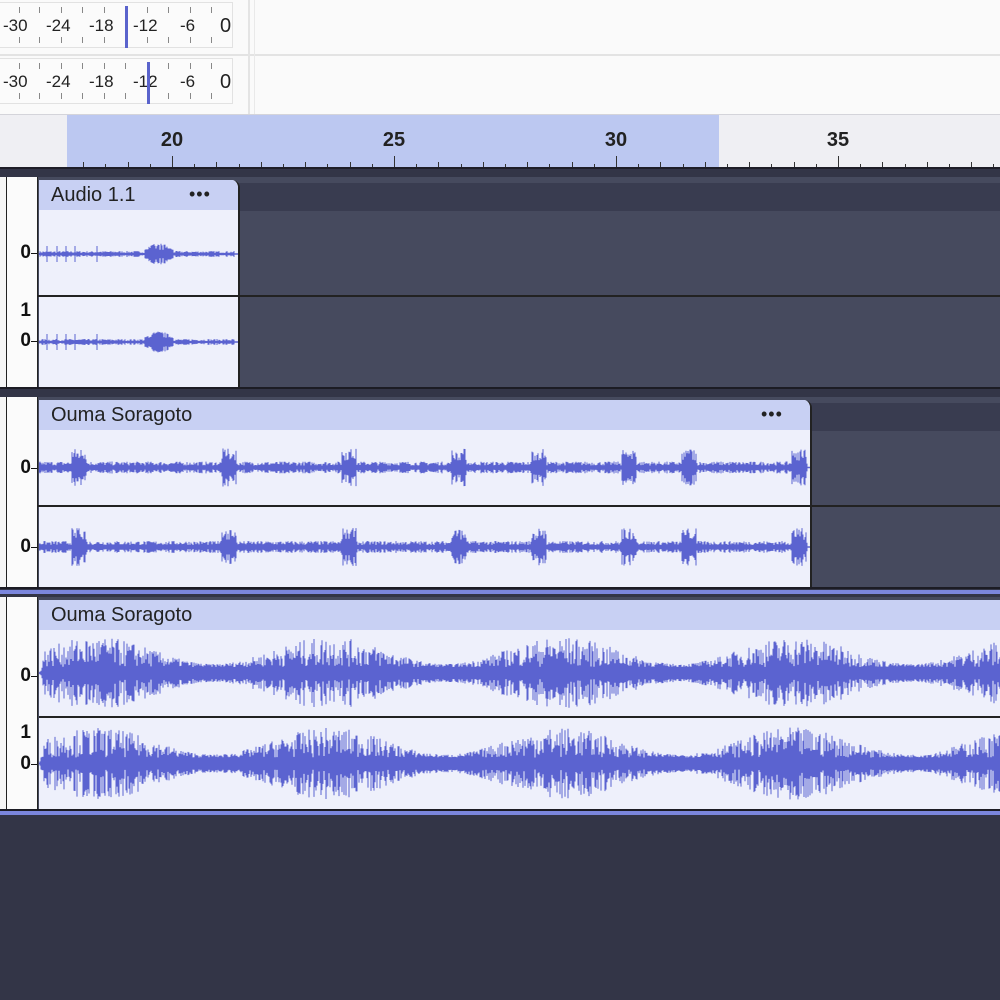 Image resolution: width=1000 pixels, height=1000 pixels. Describe the element at coordinates (500, 141) in the screenshot. I see `timeline-ruler: 20 25 30 35` at that location.